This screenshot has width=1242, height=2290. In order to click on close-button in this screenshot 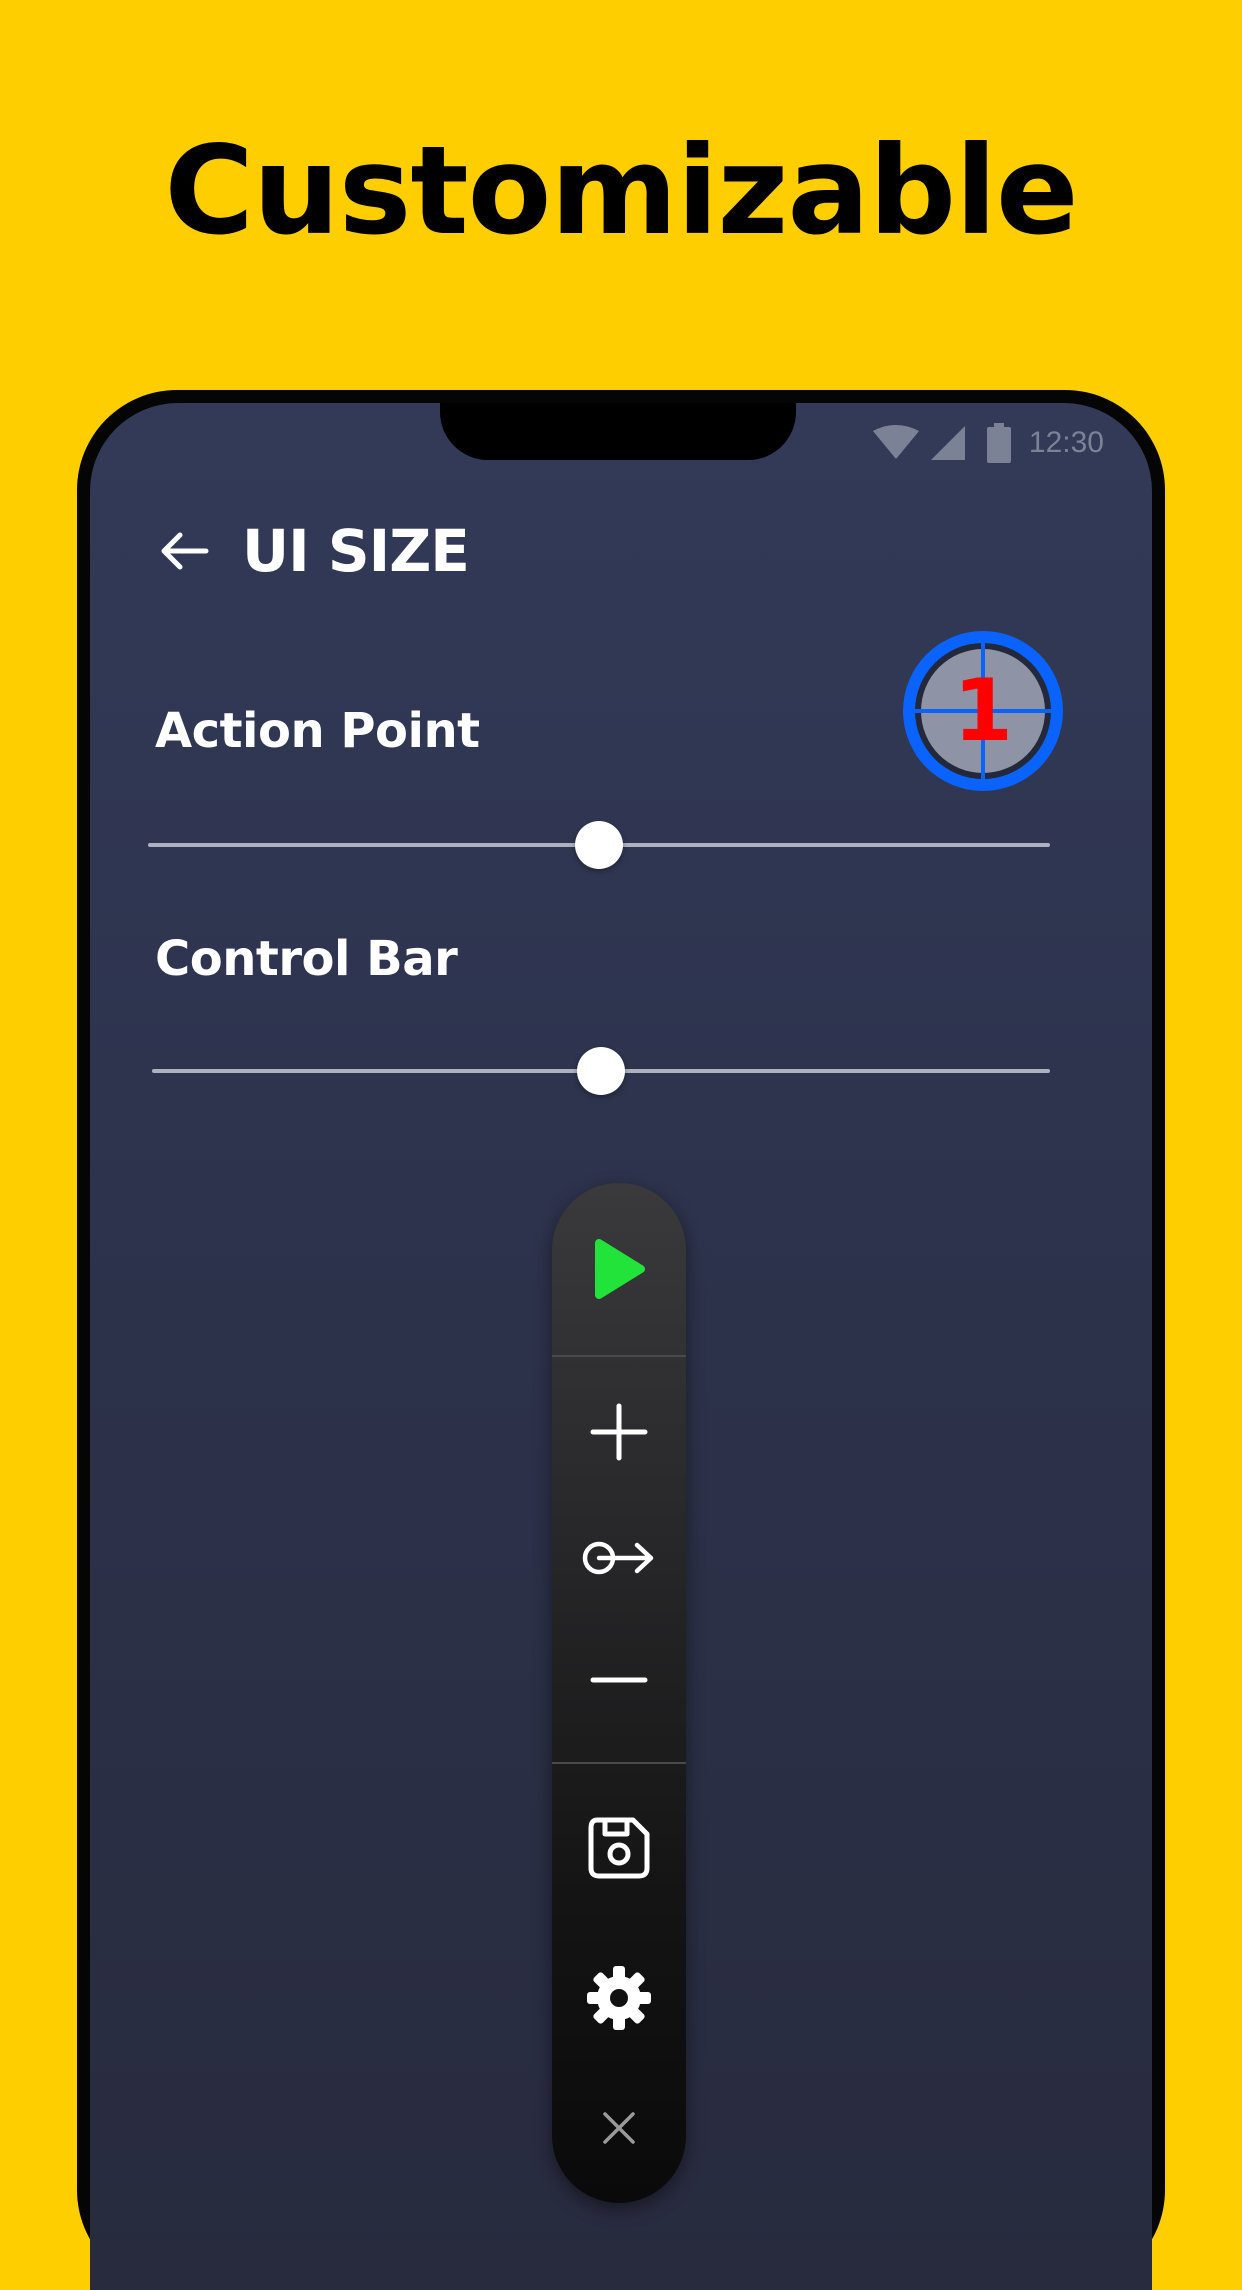, I will do `click(619, 2128)`.